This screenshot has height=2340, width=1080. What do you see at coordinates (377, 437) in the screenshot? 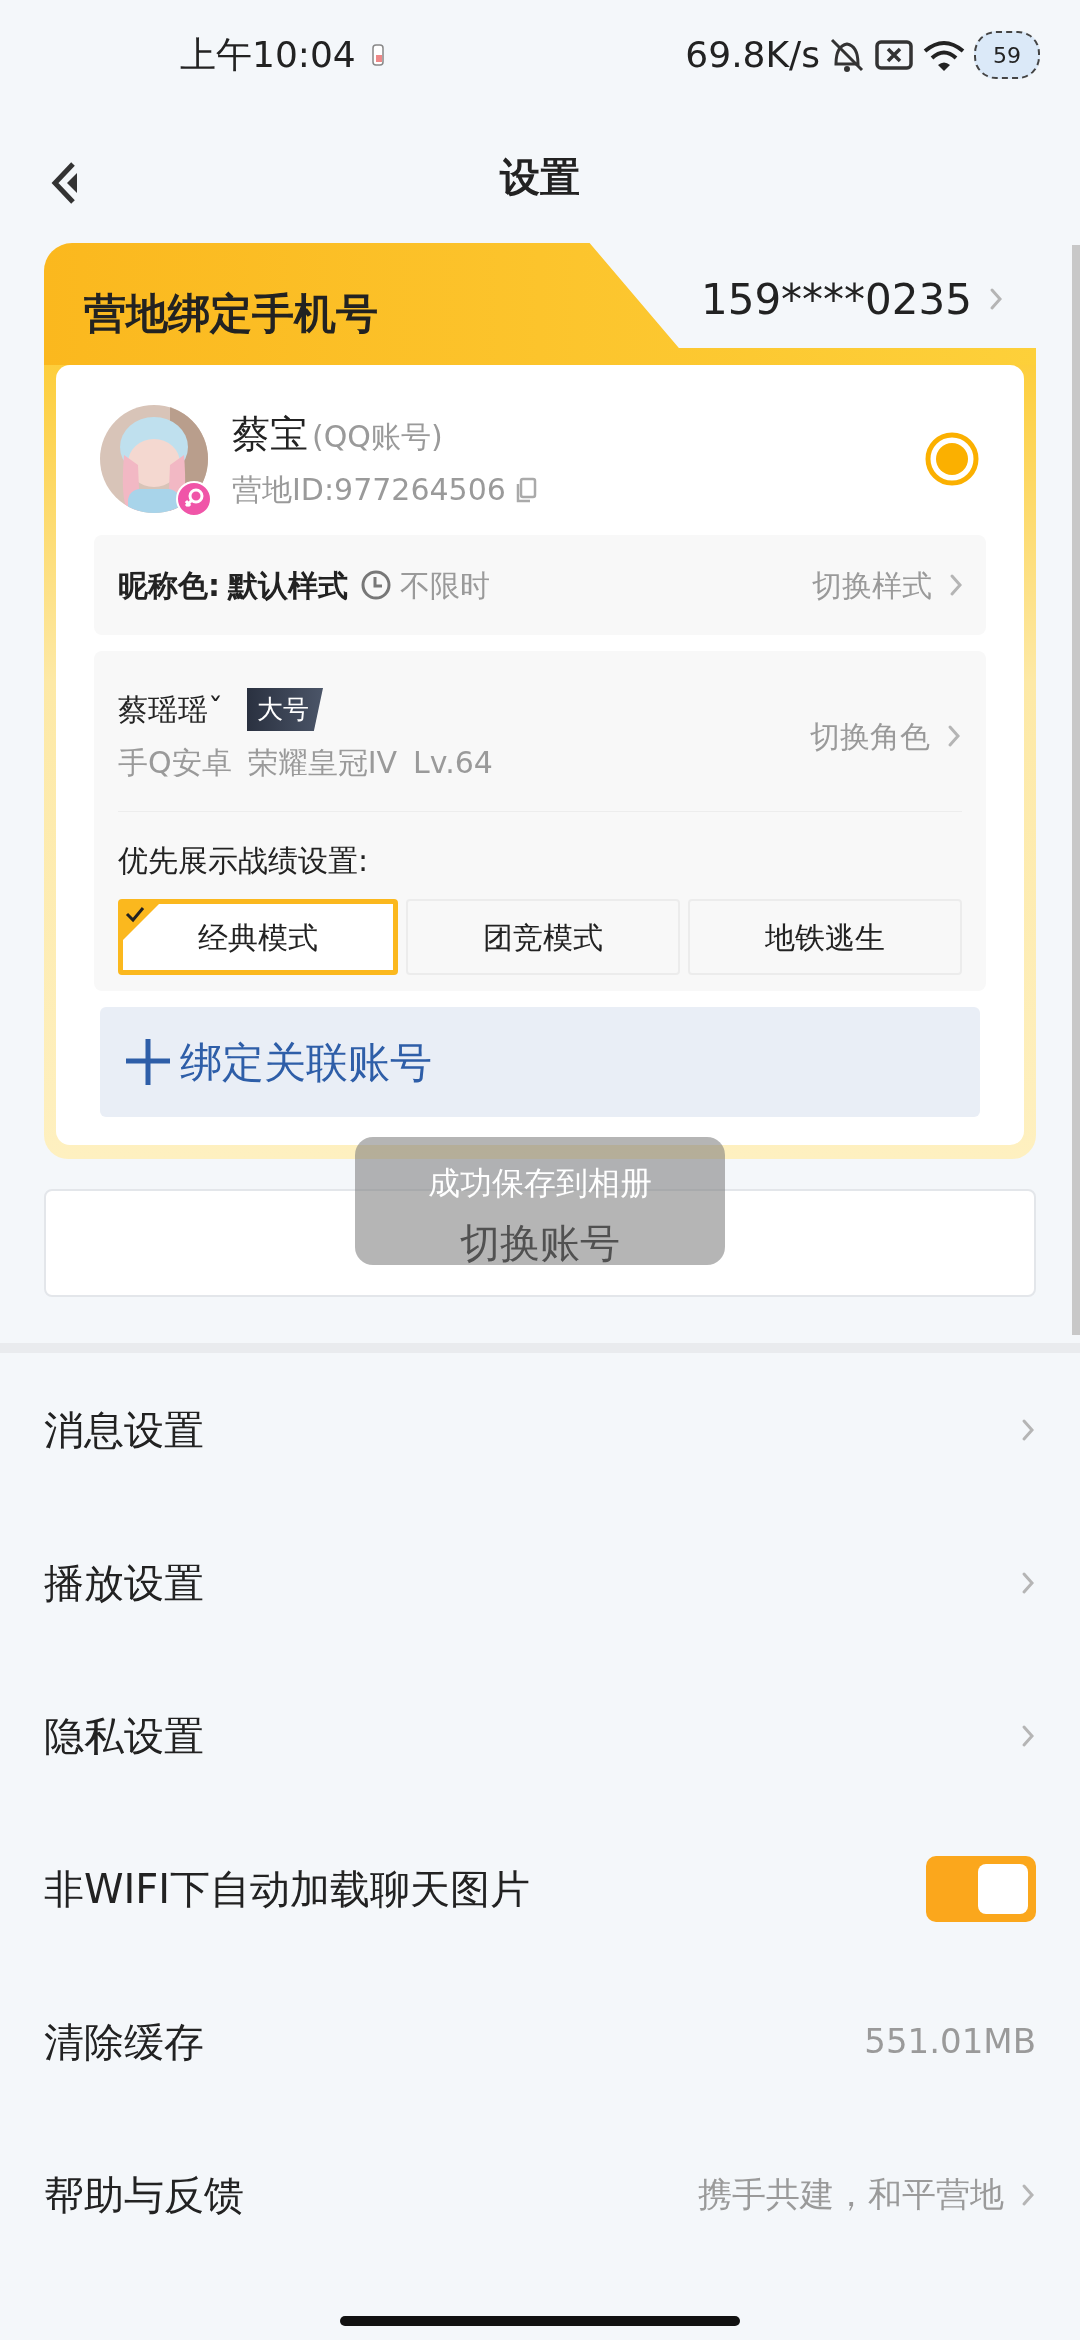
I see `account-type: (QQ账号)` at bounding box center [377, 437].